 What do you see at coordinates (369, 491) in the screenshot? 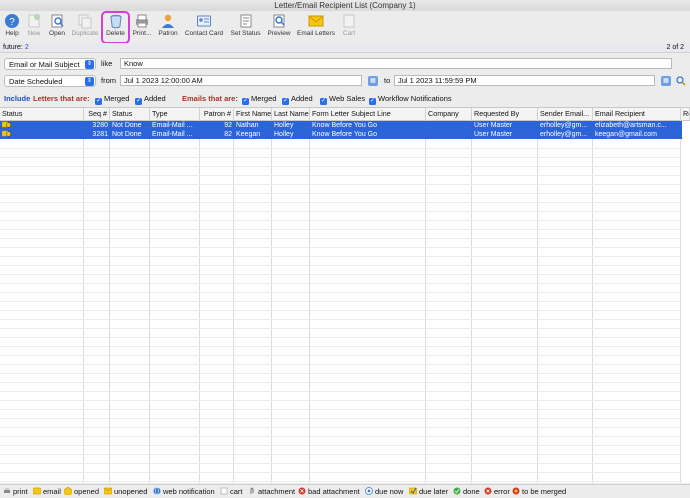
I see `due-now-icon` at bounding box center [369, 491].